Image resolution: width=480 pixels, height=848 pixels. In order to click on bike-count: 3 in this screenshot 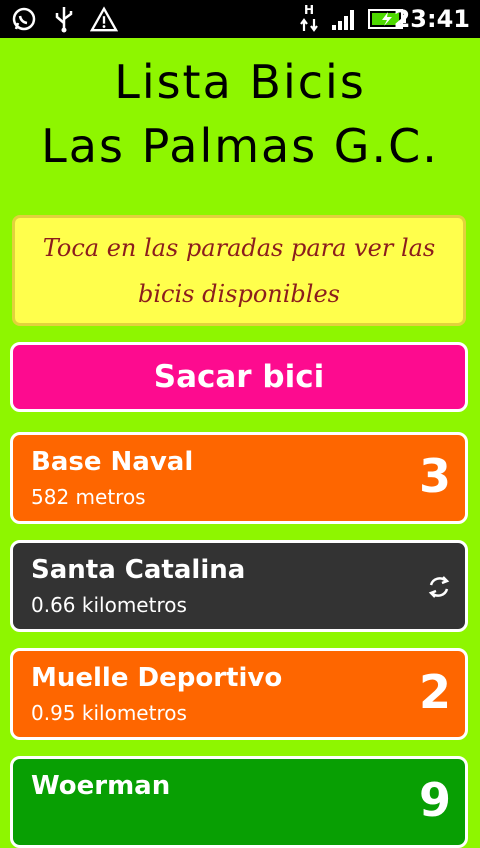, I will do `click(434, 476)`.